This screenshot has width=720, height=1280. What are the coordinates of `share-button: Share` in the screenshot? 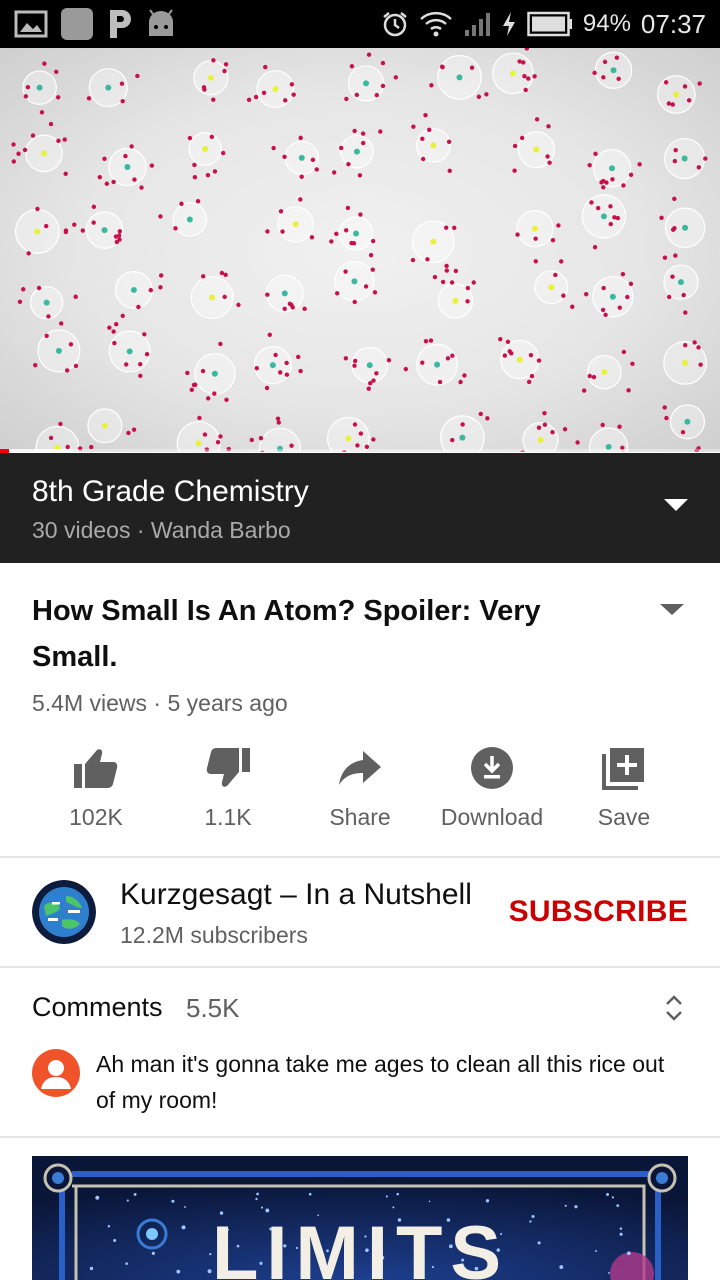 It's located at (360, 789).